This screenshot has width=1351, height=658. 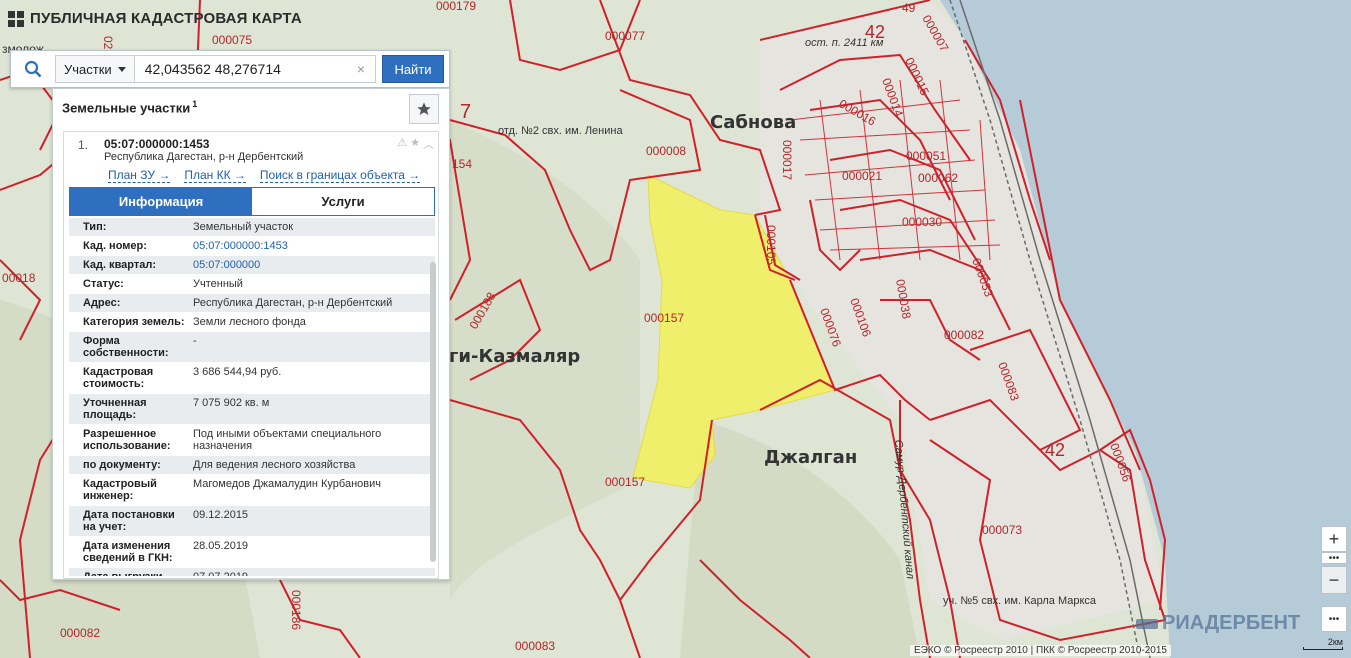 I want to click on result-count: 1, so click(x=195, y=104).